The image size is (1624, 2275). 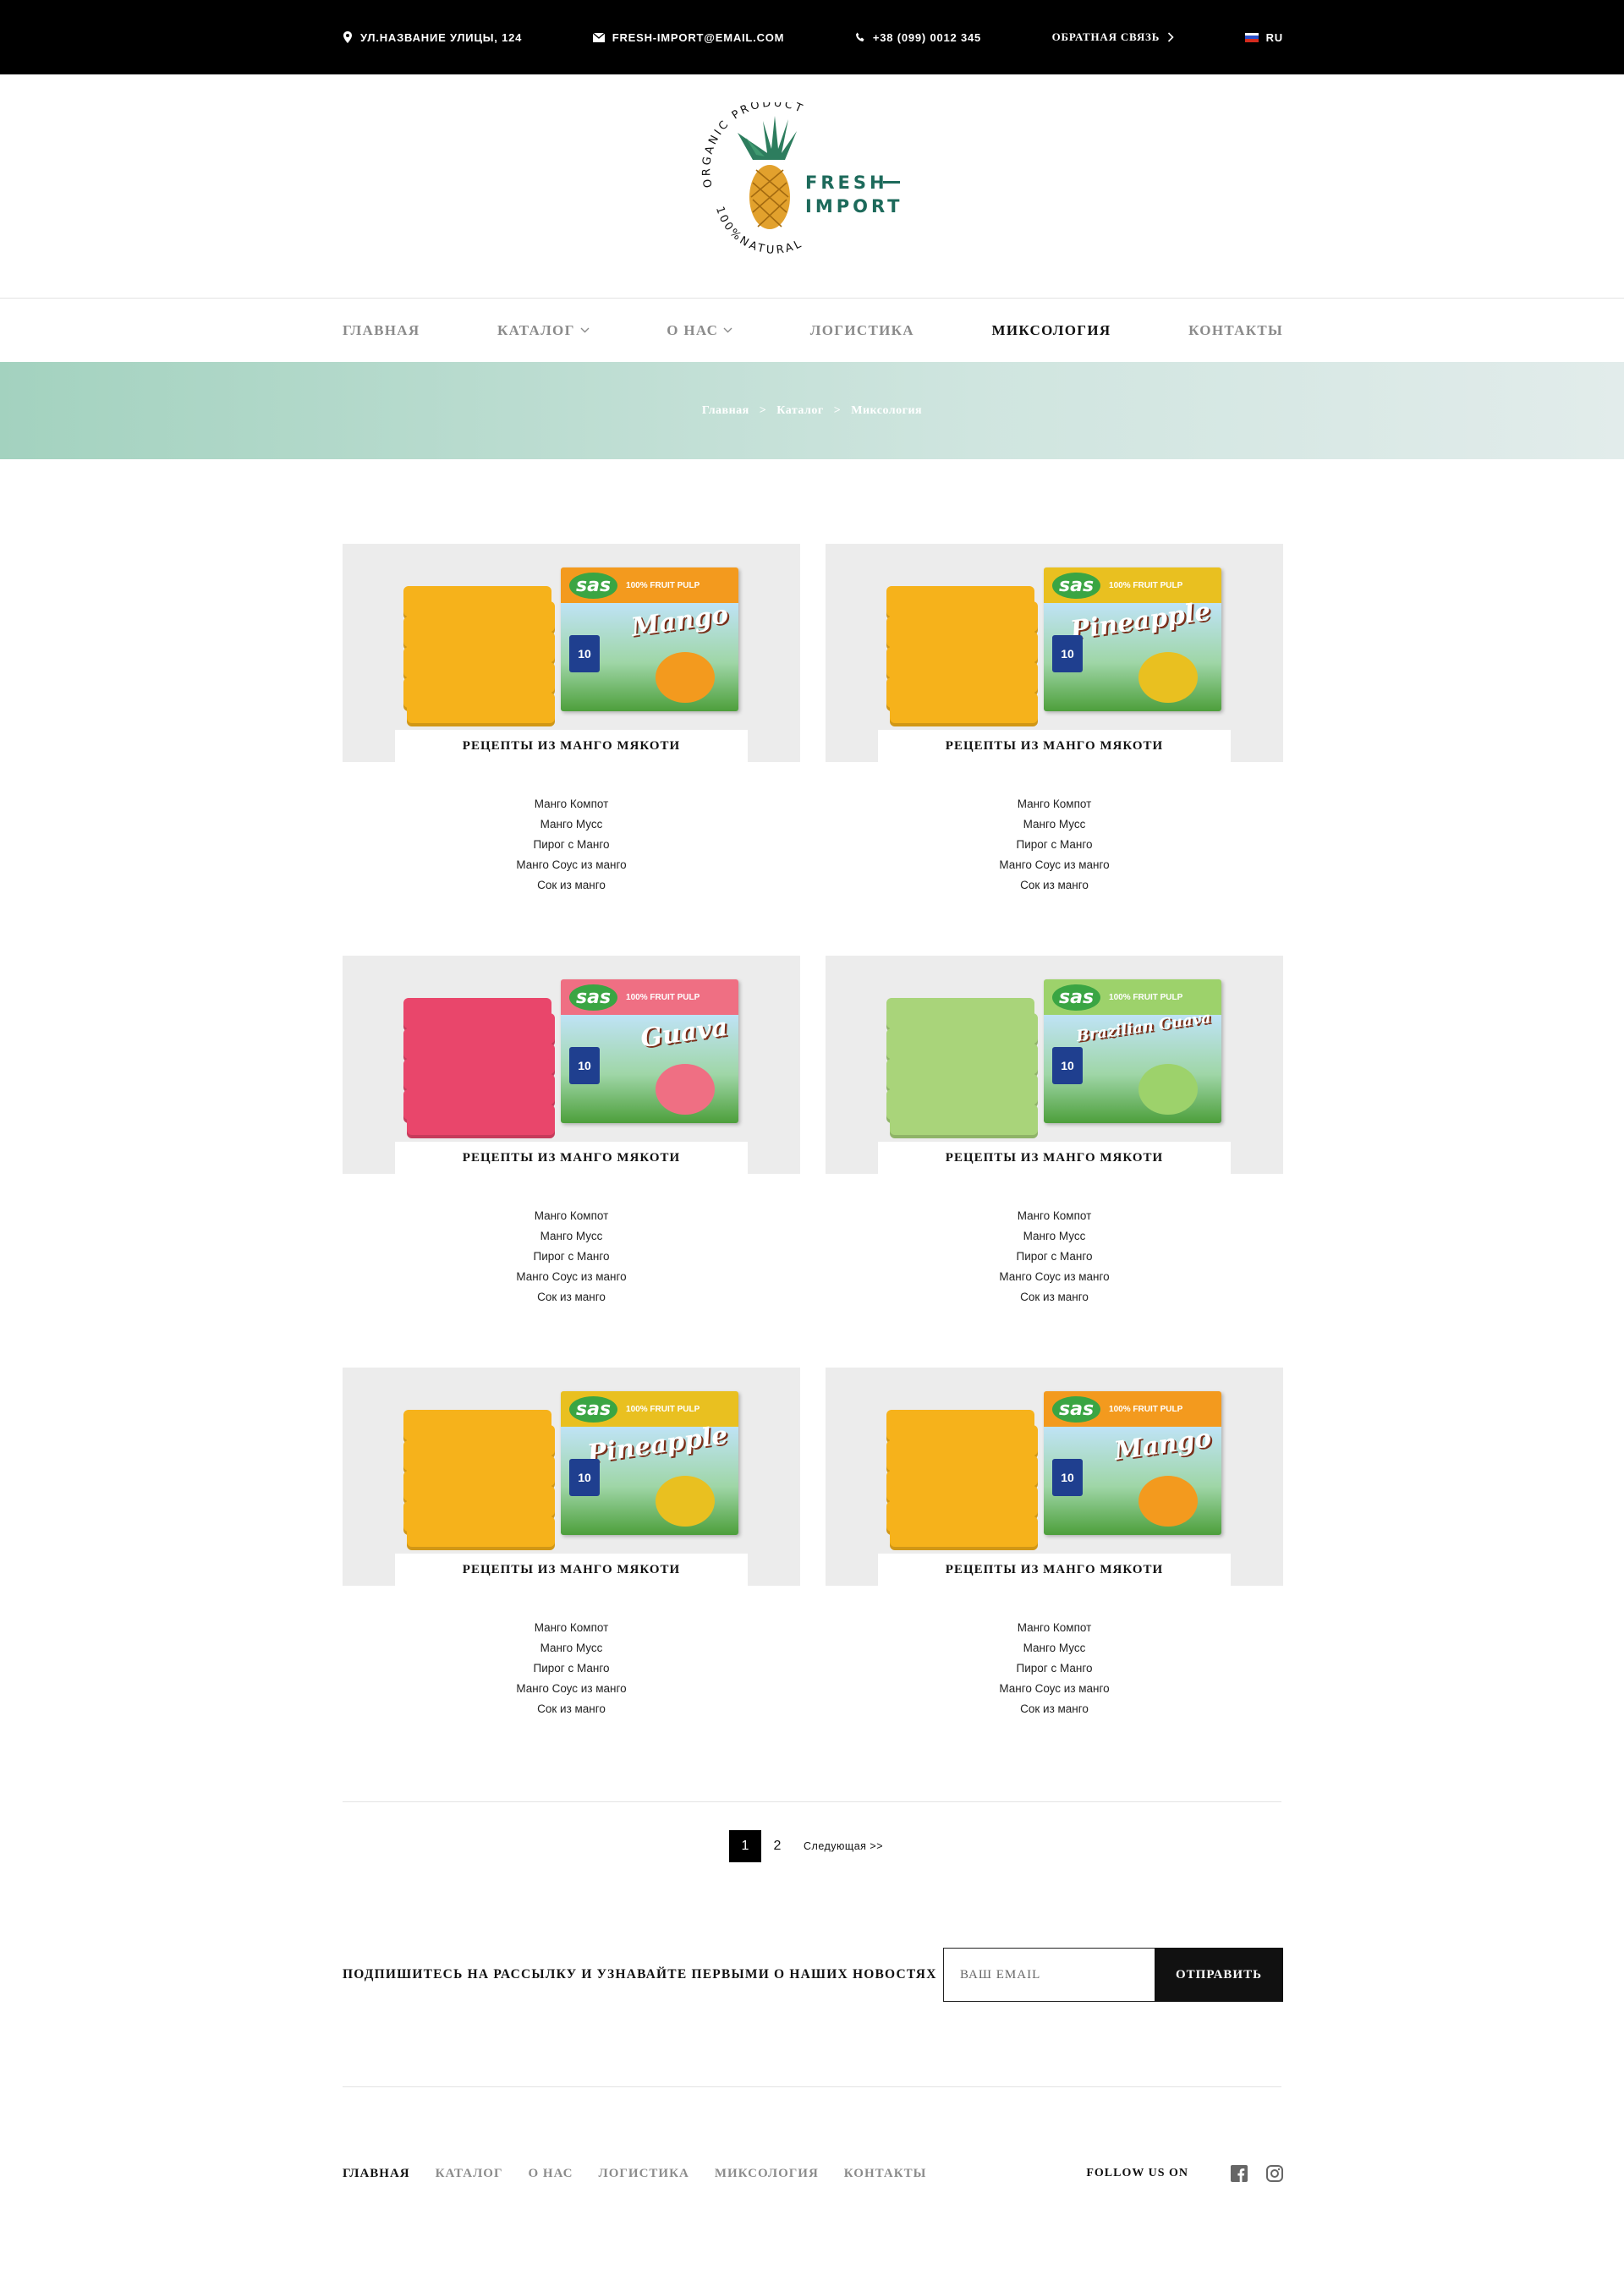 I want to click on page-1-button: 1, so click(x=745, y=1846).